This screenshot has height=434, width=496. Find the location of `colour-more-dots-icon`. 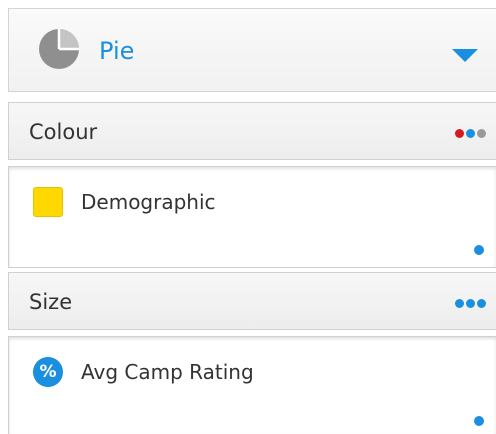

colour-more-dots-icon is located at coordinates (470, 133).